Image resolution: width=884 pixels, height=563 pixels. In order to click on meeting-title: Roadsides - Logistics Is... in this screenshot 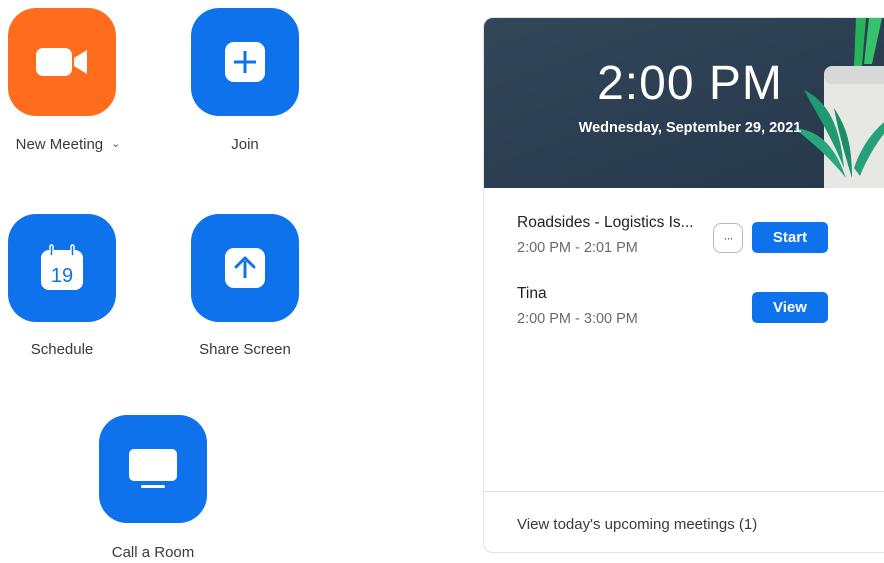, I will do `click(605, 222)`.